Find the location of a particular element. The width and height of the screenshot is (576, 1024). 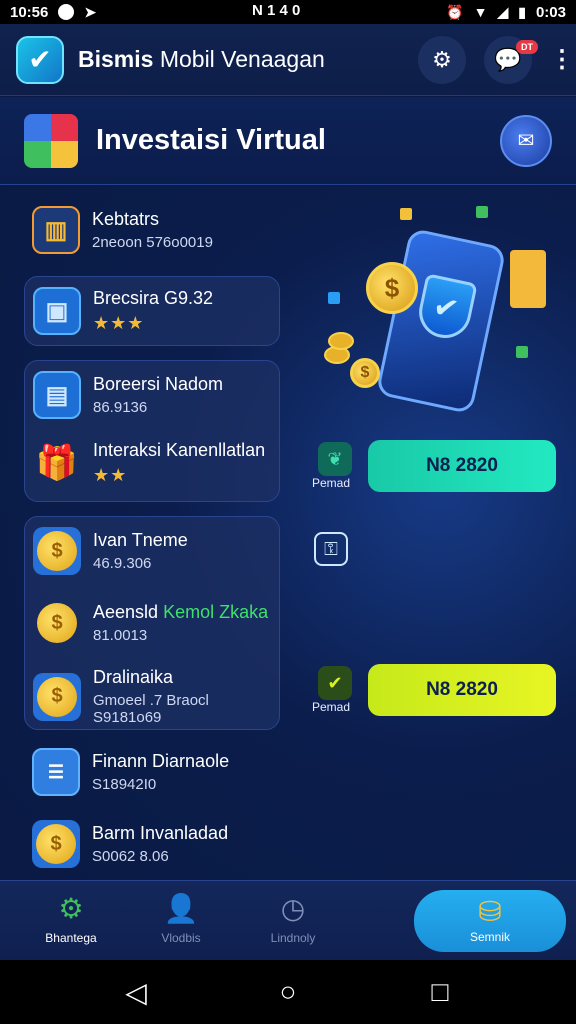

user-icon: 👤 is located at coordinates (181, 908).